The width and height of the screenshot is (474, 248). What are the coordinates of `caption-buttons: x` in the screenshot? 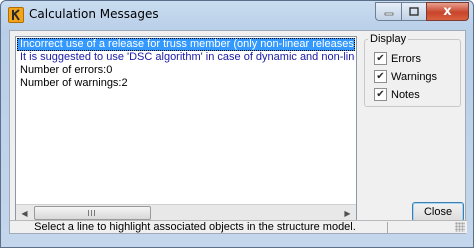 It's located at (422, 12).